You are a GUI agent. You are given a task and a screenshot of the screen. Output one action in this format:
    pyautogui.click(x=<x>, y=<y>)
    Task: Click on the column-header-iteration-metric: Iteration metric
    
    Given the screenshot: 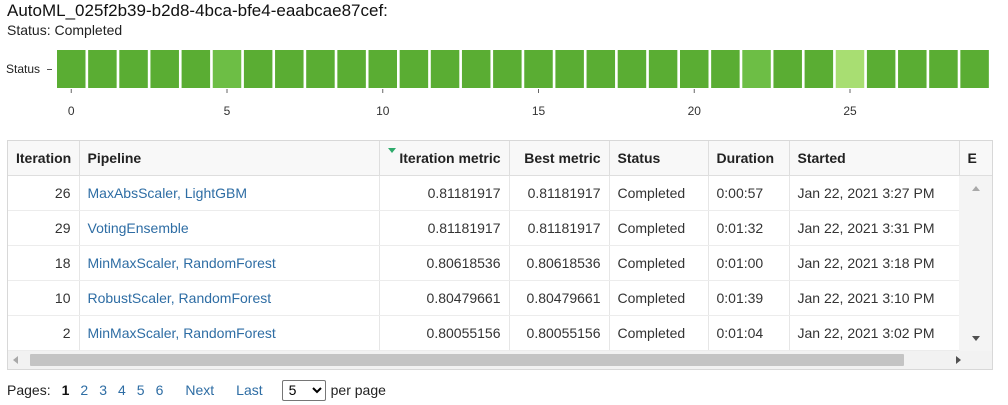 What is the action you would take?
    pyautogui.click(x=444, y=158)
    